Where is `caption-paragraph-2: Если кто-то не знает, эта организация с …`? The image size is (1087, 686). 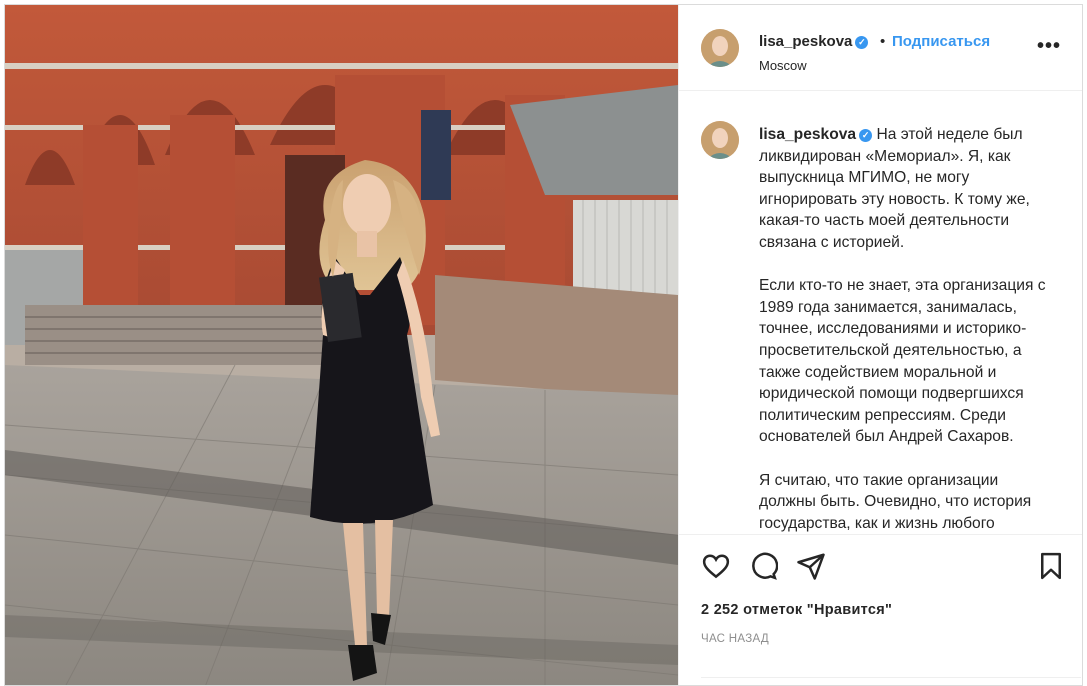 caption-paragraph-2: Если кто-то не знает, эта организация с … is located at coordinates (902, 361).